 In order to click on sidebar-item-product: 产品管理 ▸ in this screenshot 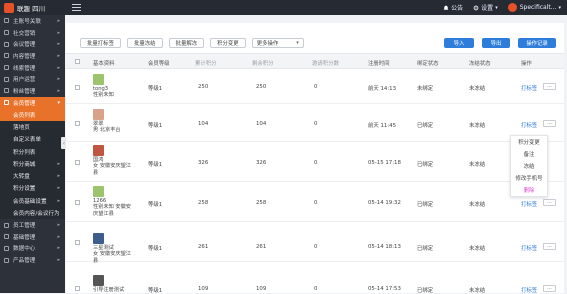, I will do `click(32, 260)`.